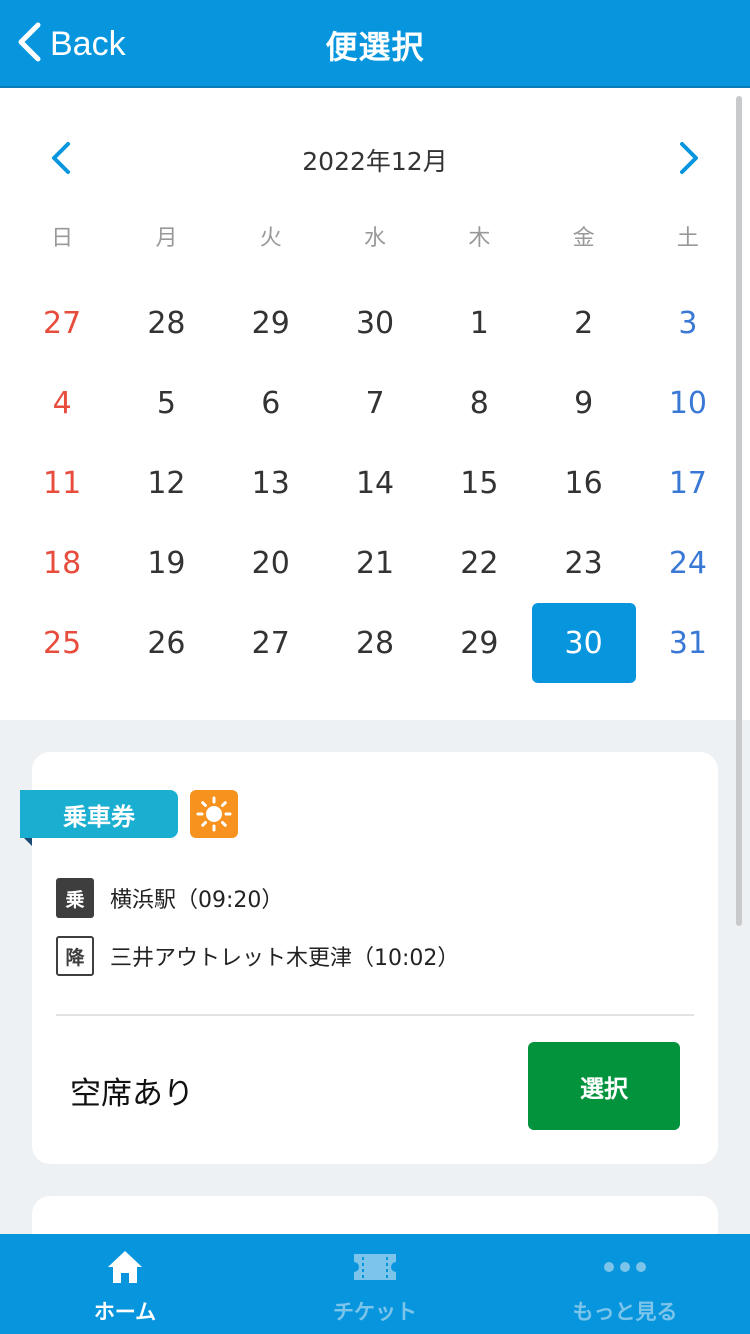 Image resolution: width=750 pixels, height=1334 pixels. I want to click on calendar-day: 7, so click(375, 403).